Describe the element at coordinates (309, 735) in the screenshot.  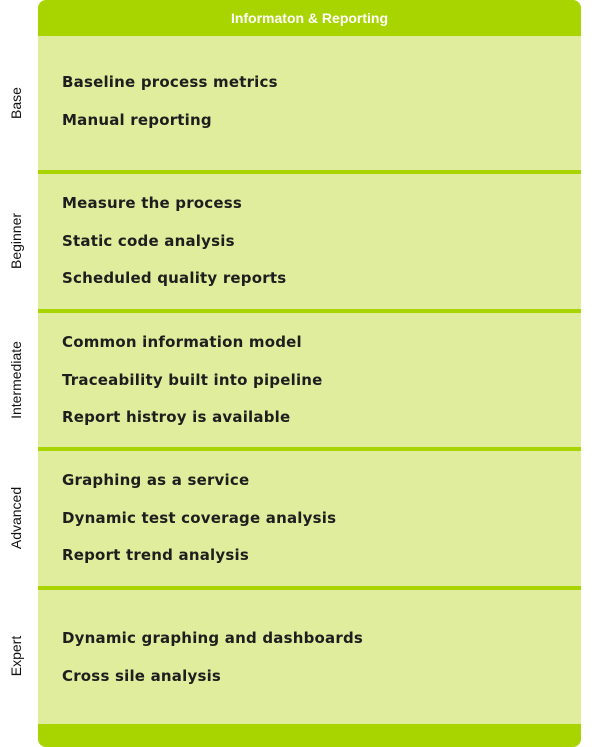
I see `panel-footer` at that location.